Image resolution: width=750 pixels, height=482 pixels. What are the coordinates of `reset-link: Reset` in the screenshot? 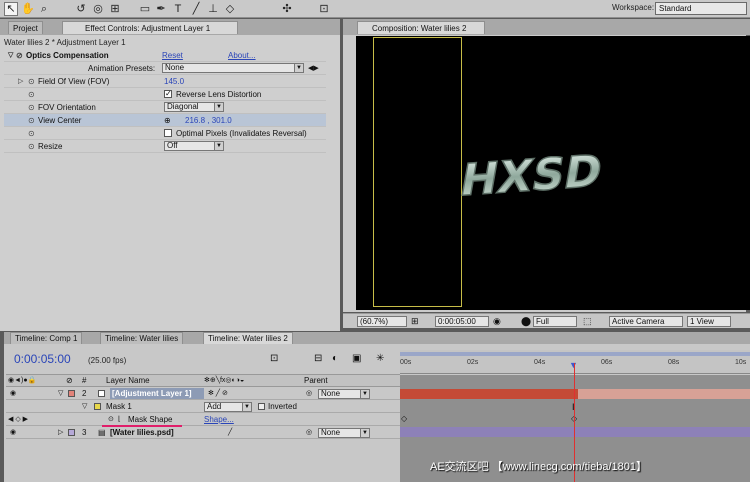 It's located at (172, 55).